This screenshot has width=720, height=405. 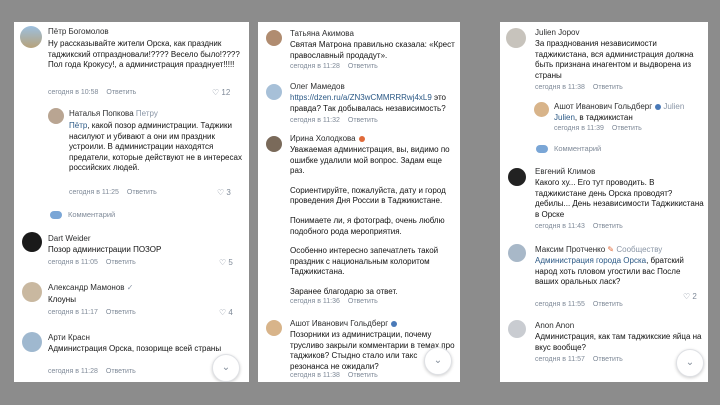 What do you see at coordinates (69, 239) in the screenshot?
I see `comment-author: Dart Weider` at bounding box center [69, 239].